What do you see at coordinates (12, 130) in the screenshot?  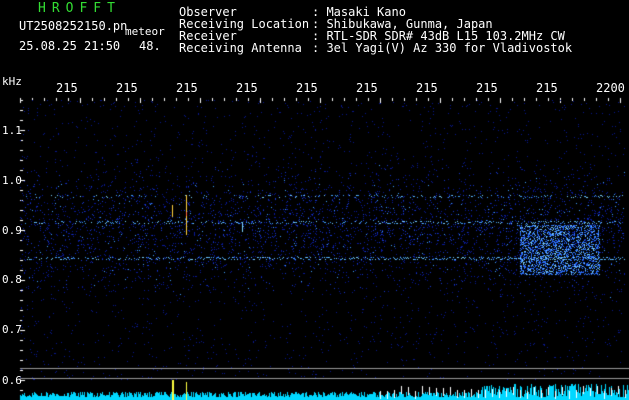 I see `y-tick-label: 1.1` at bounding box center [12, 130].